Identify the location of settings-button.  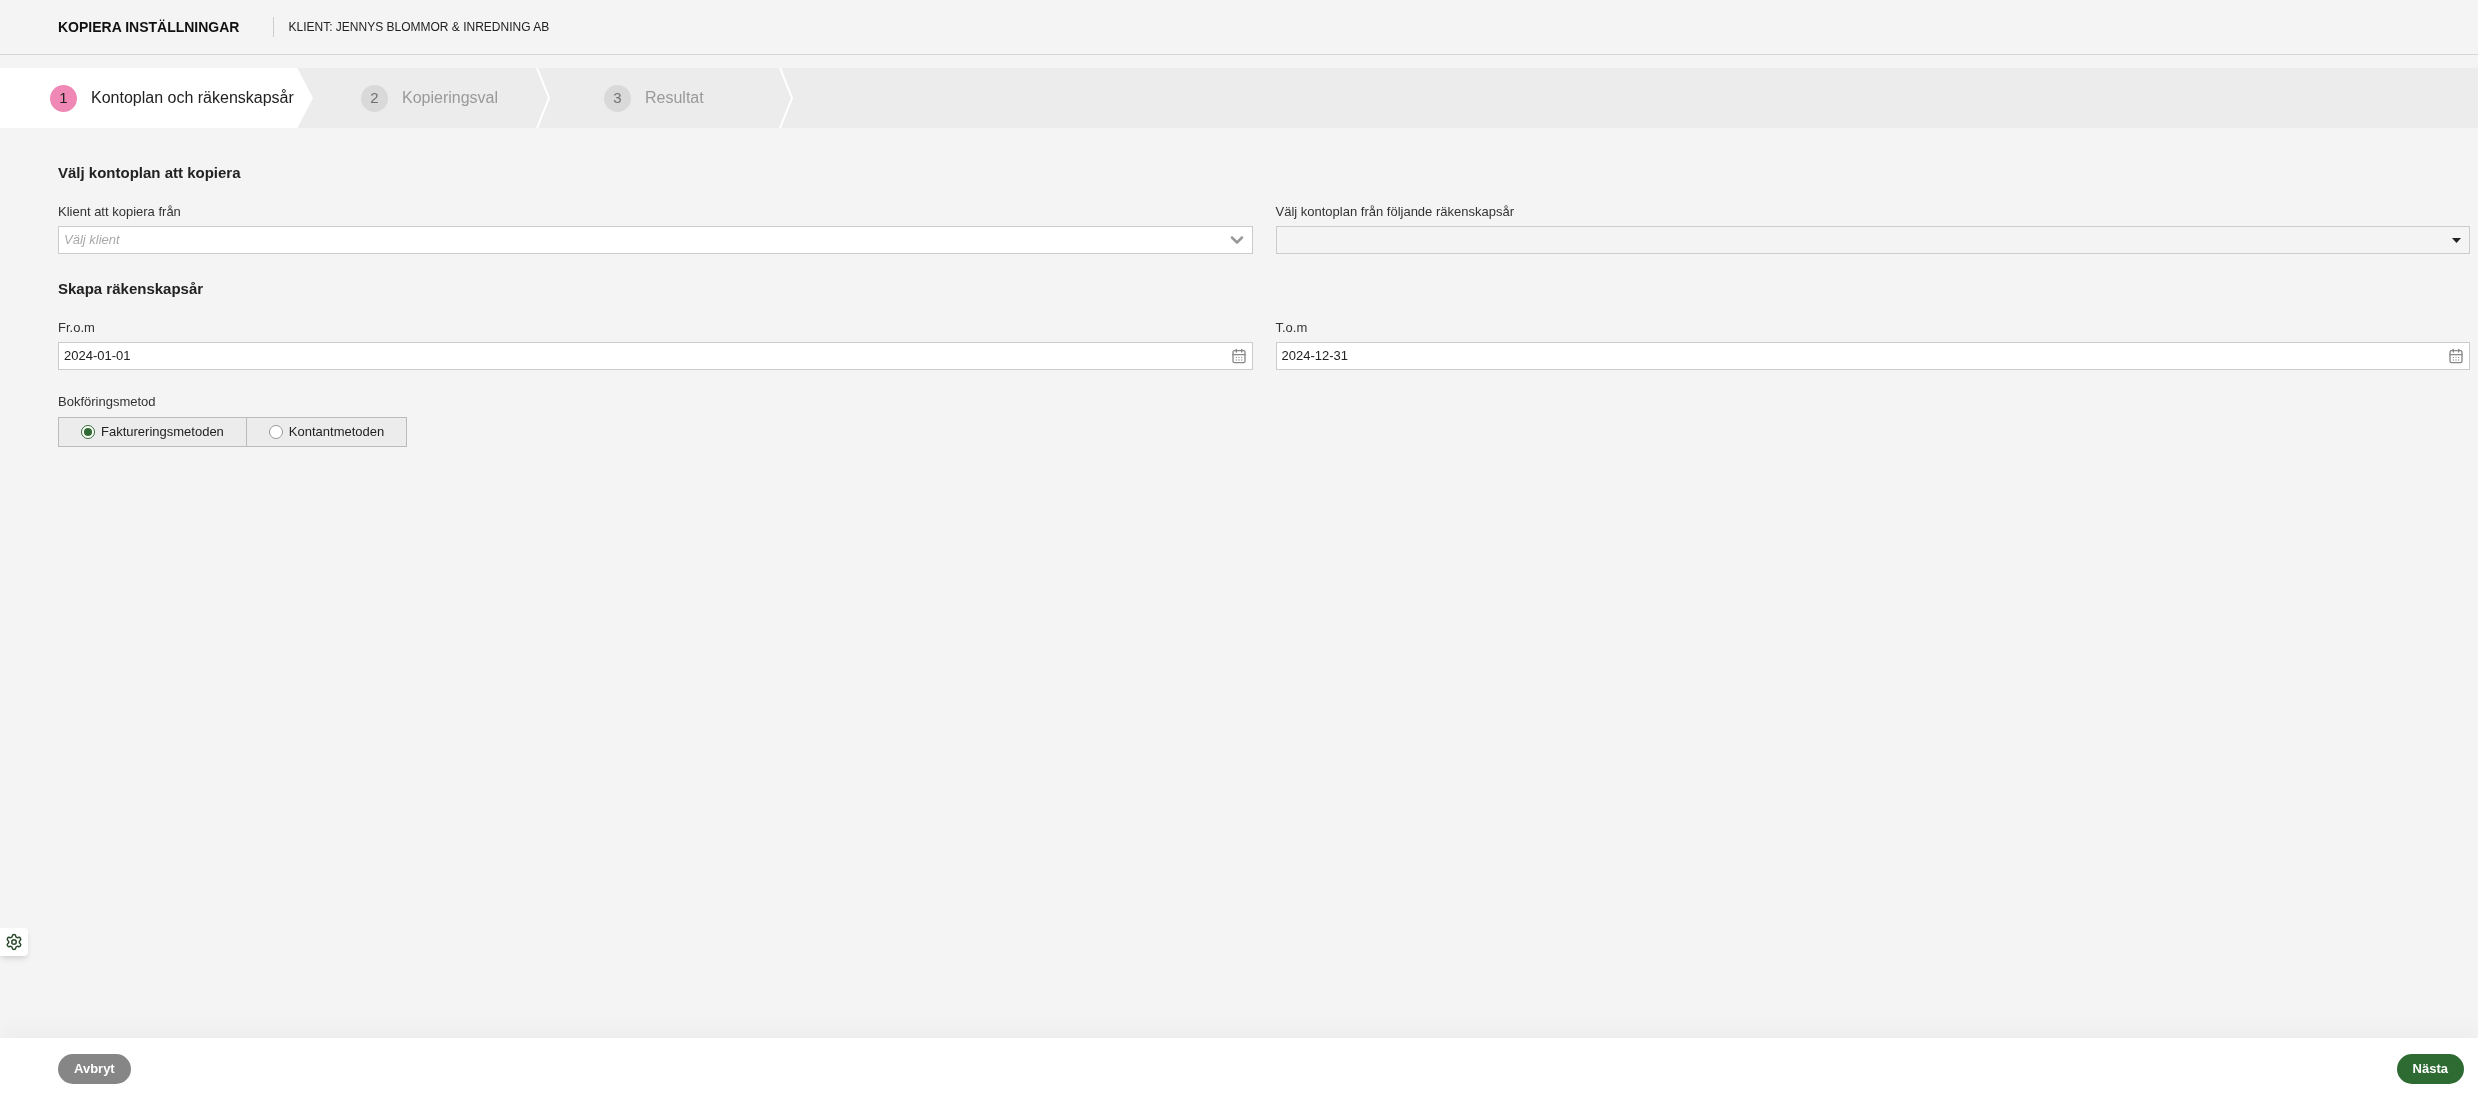
(14, 942).